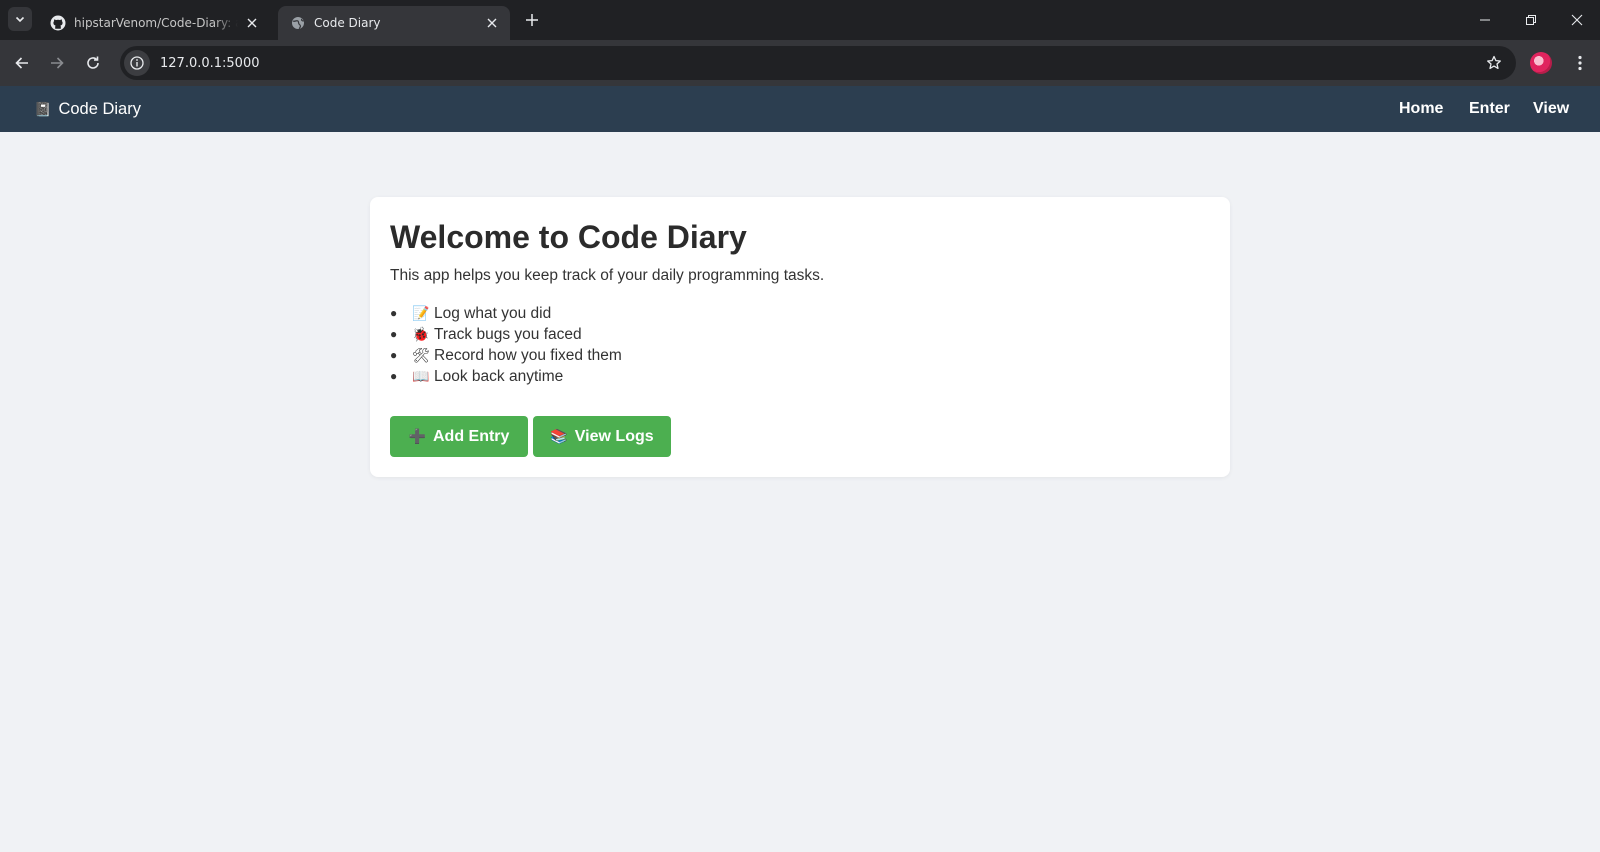 This screenshot has width=1600, height=852. I want to click on brand-title: Code Diary, so click(99, 108).